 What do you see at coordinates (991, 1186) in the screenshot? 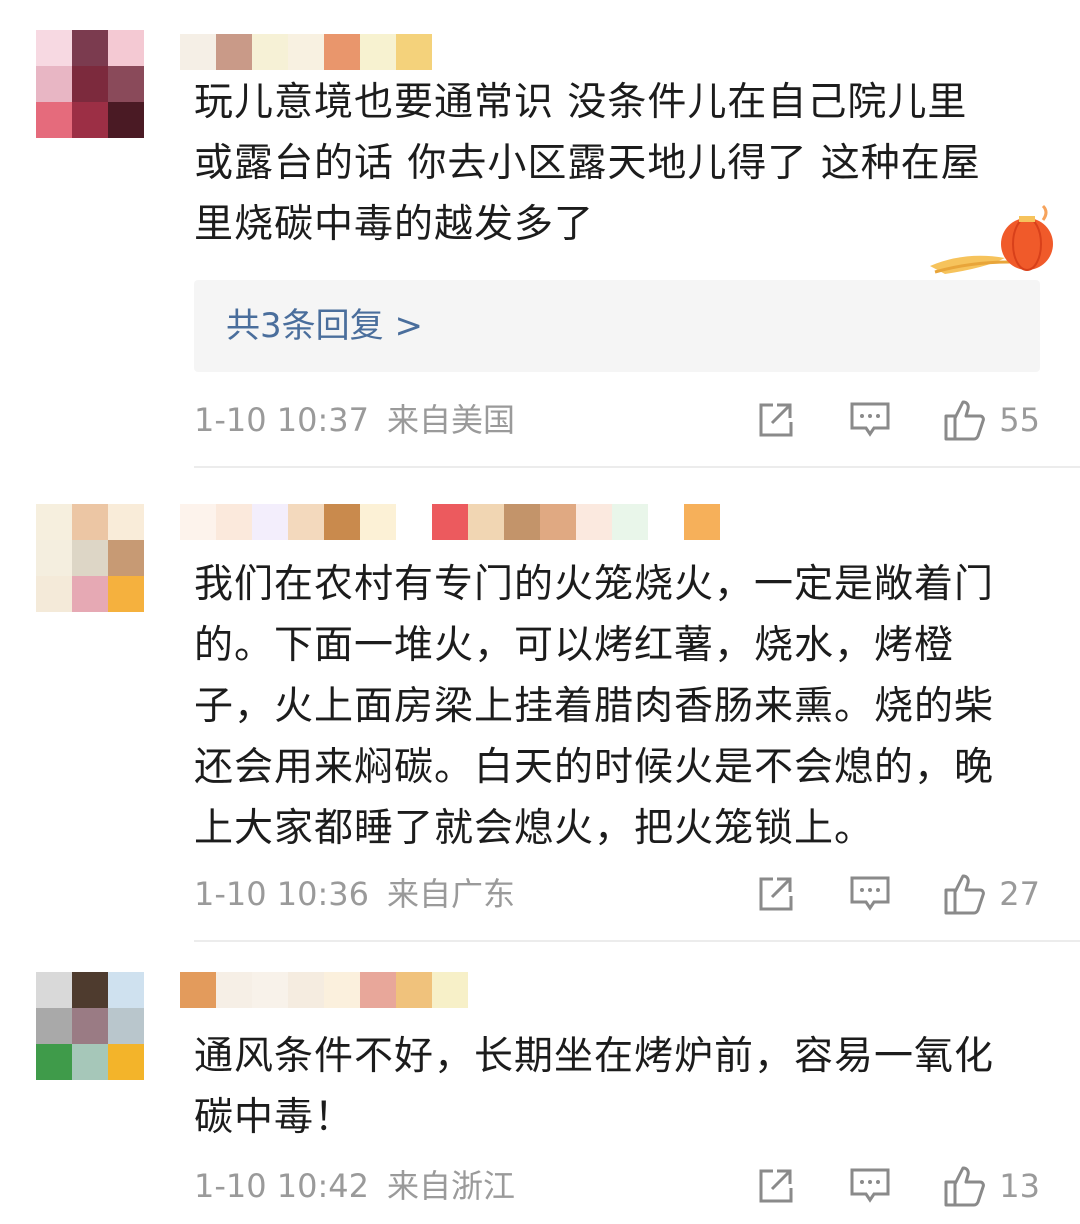
I see `like-button: 13` at bounding box center [991, 1186].